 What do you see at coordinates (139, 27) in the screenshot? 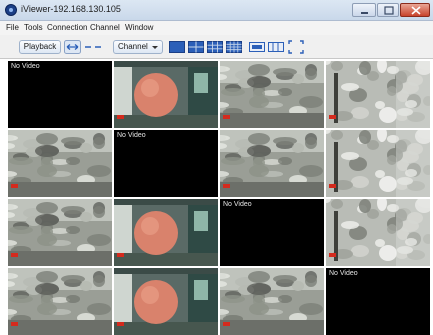
I see `menu-window: Window` at bounding box center [139, 27].